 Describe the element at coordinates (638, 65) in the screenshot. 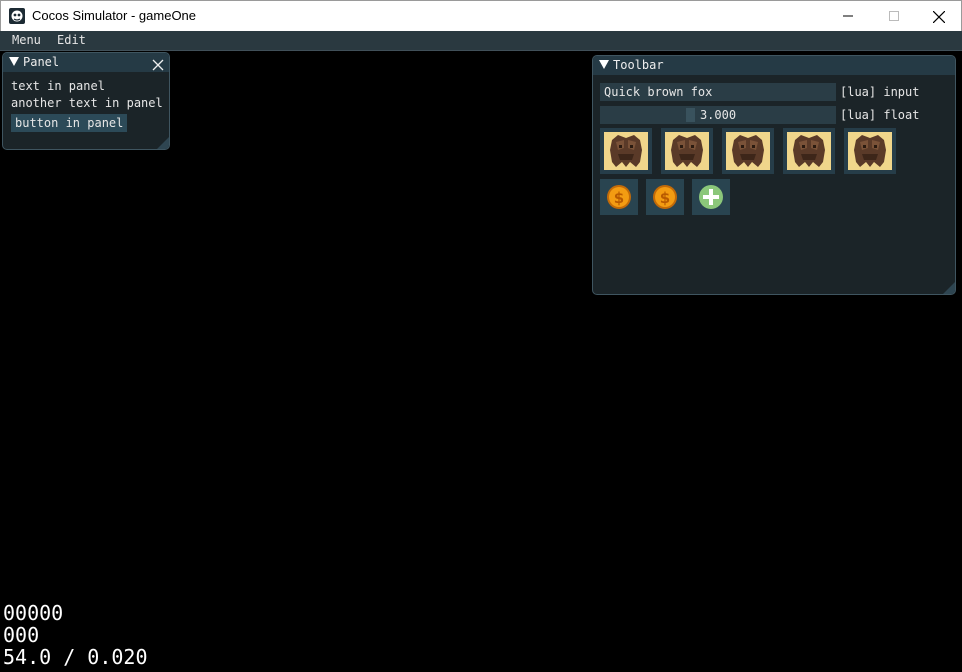

I see `toolbar-title: Toolbar` at that location.